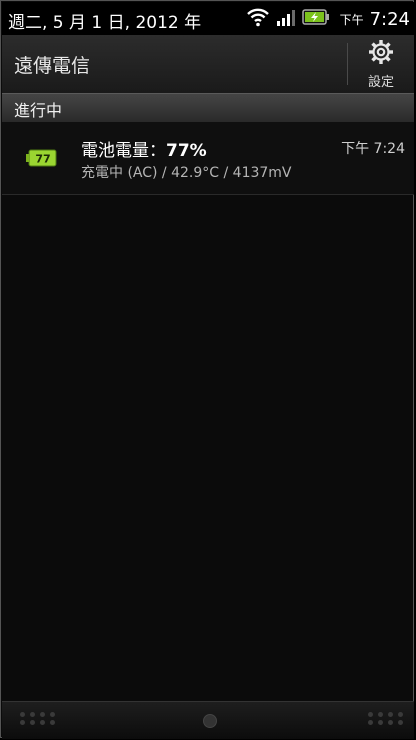 The width and height of the screenshot is (416, 740). I want to click on notification-subtitle: 充電中 (AC) / 42.9°C / 4137mV, so click(186, 173).